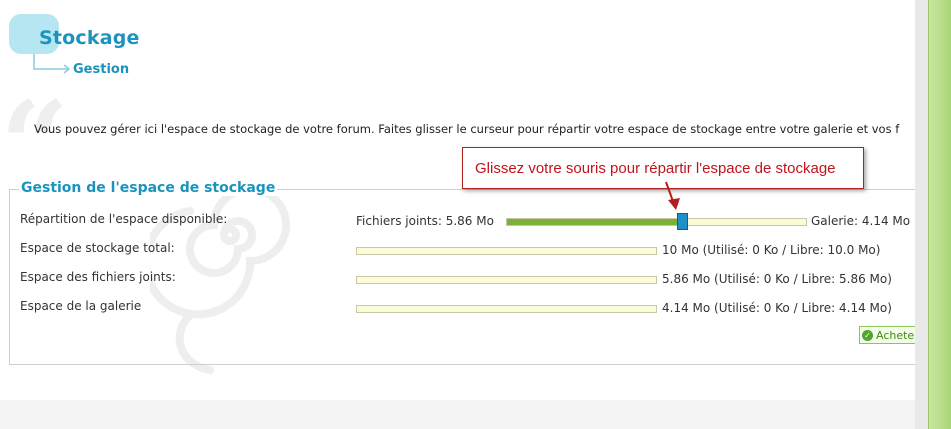 The height and width of the screenshot is (429, 951). Describe the element at coordinates (89, 38) in the screenshot. I see `page-title: Stockage` at that location.